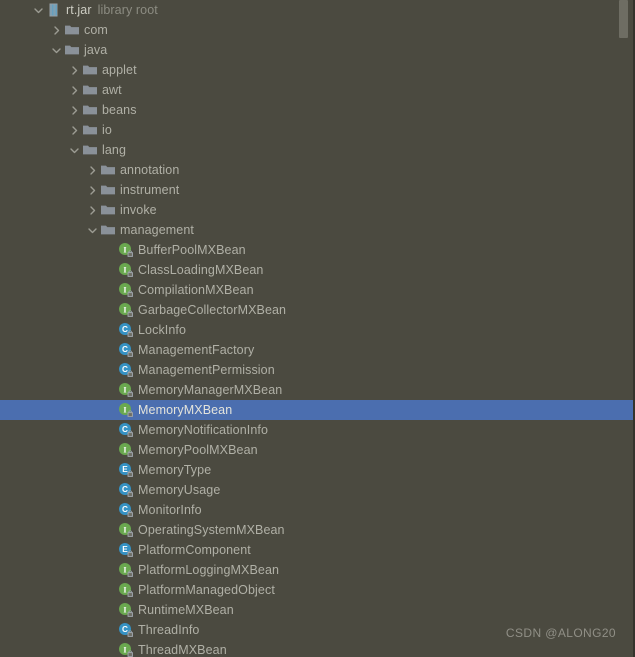 The width and height of the screenshot is (635, 657). I want to click on tree-row-label: applet, so click(119, 70).